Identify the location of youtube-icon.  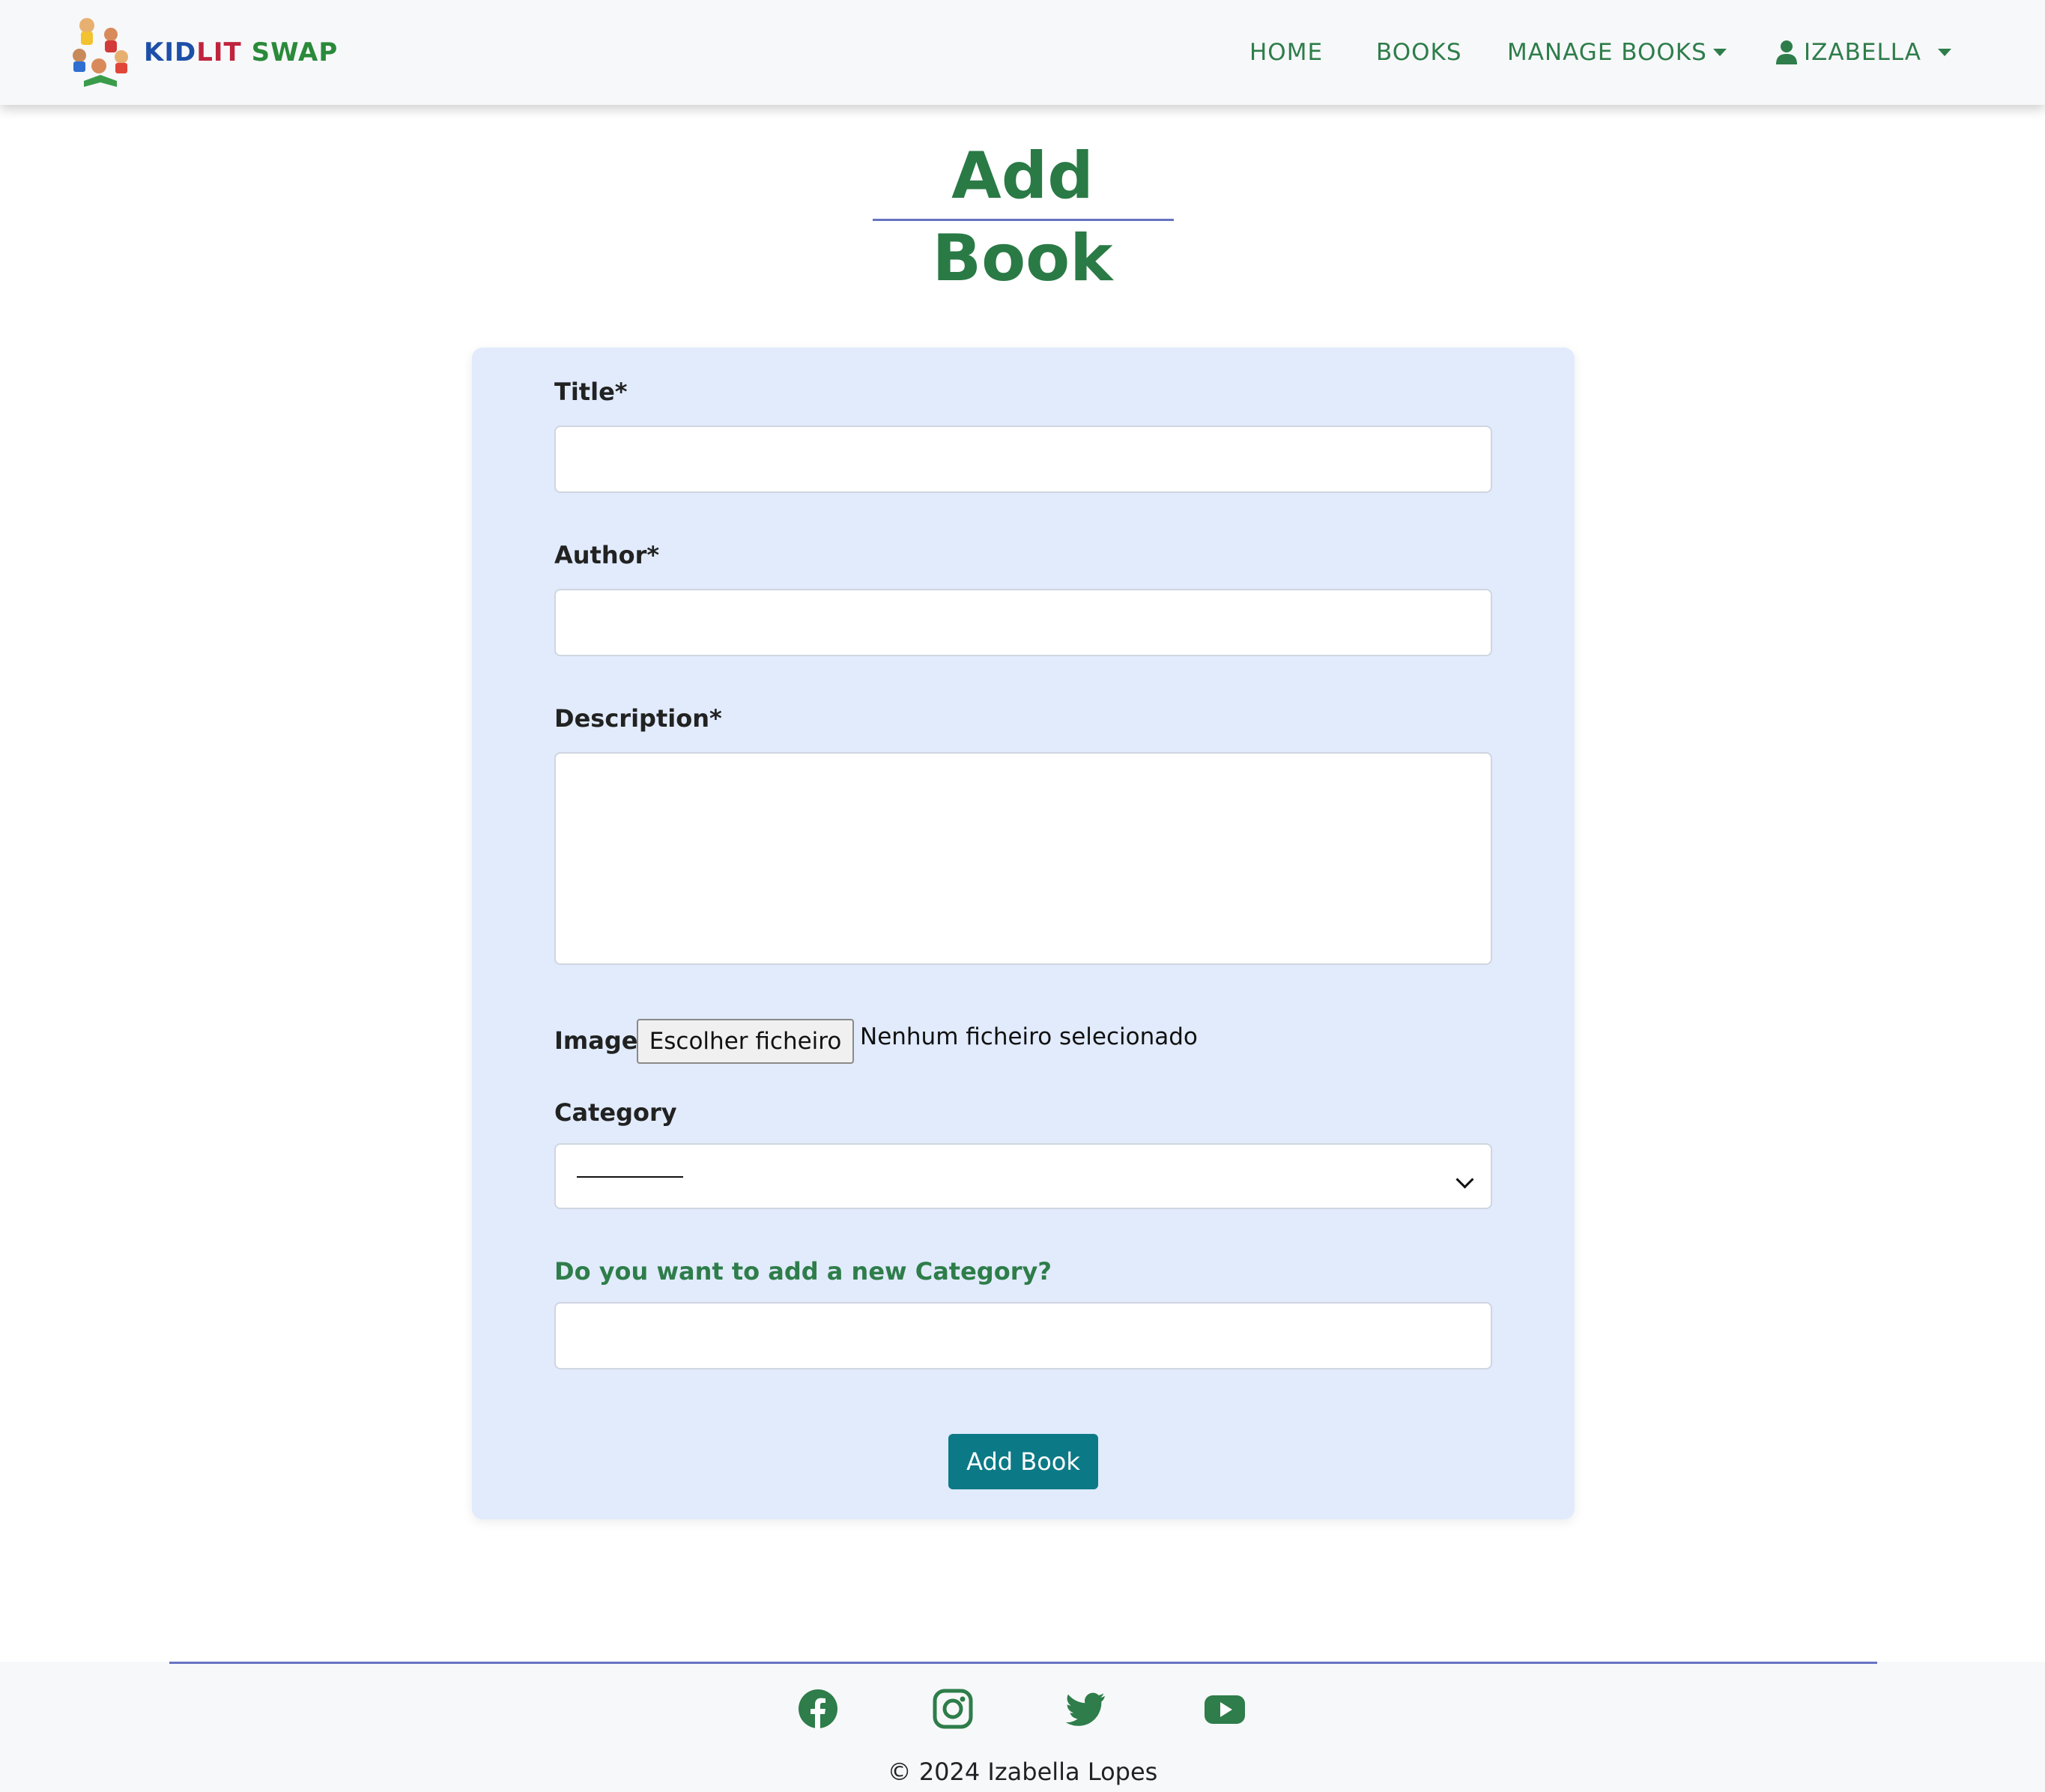
(1225, 1709).